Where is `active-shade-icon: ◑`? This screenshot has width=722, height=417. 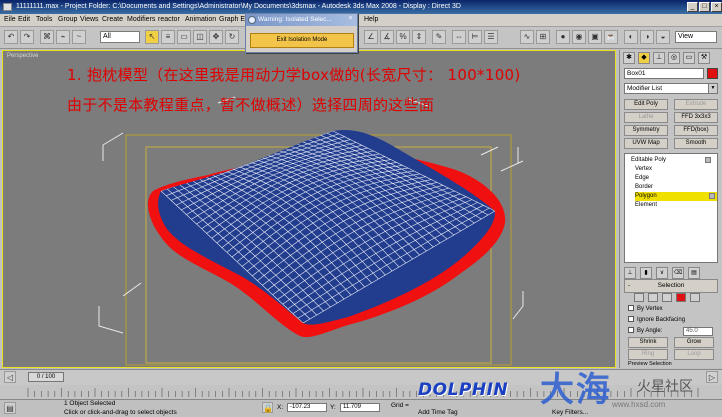 active-shade-icon: ◑ is located at coordinates (647, 37).